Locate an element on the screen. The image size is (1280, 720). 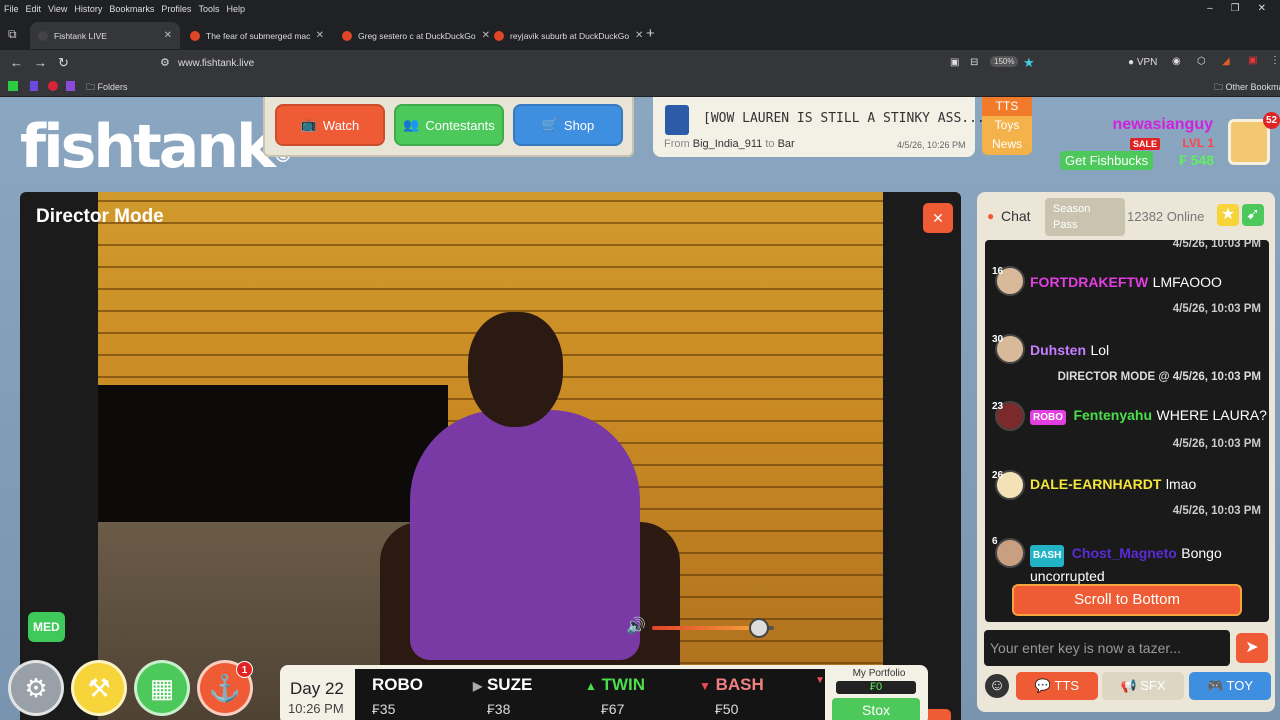
season-pass-button: Season Pass is located at coordinates (1085, 217).